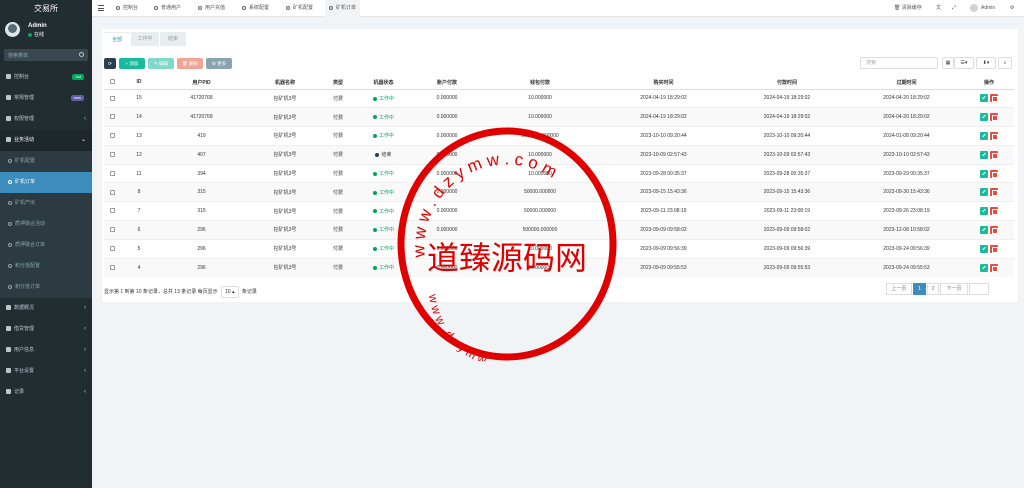 The height and width of the screenshot is (488, 1024). Describe the element at coordinates (899, 289) in the screenshot. I see `prev-page-button: 上一页` at that location.